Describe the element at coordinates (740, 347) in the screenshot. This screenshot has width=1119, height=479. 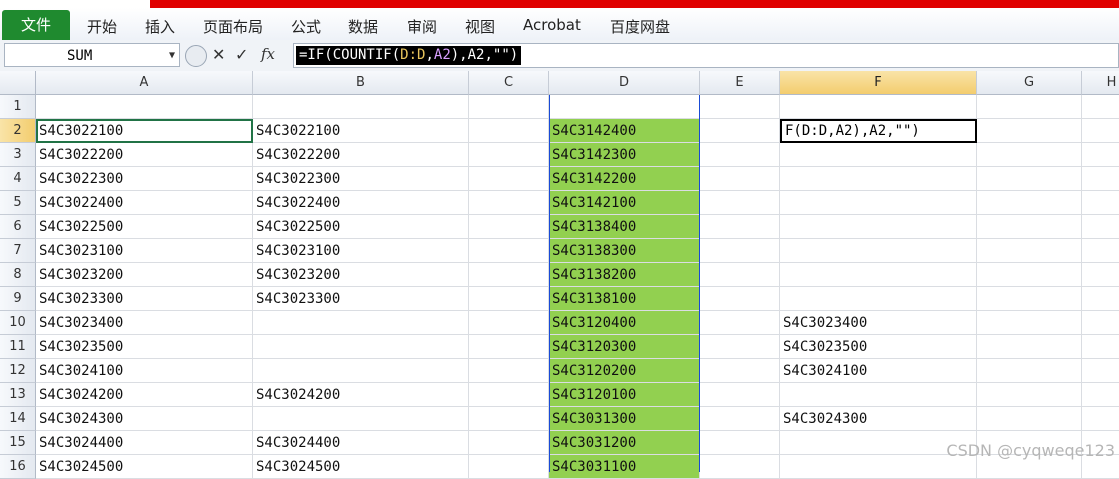
I see `cell-e11` at that location.